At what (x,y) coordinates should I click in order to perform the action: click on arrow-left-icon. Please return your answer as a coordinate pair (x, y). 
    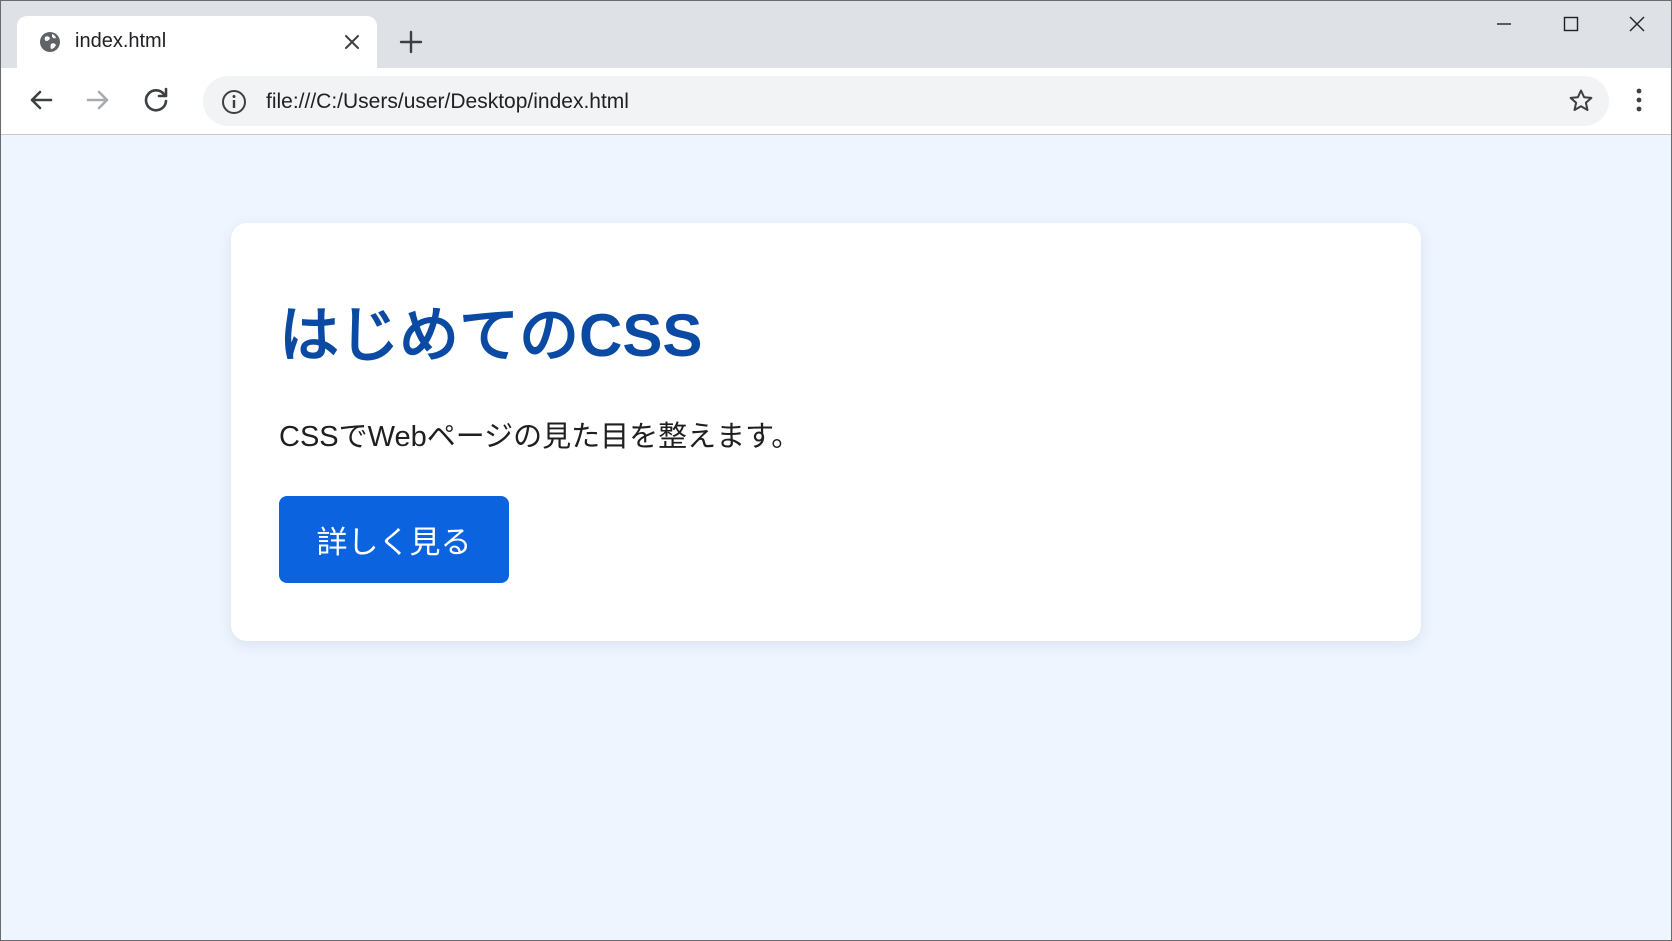
    Looking at the image, I should click on (41, 100).